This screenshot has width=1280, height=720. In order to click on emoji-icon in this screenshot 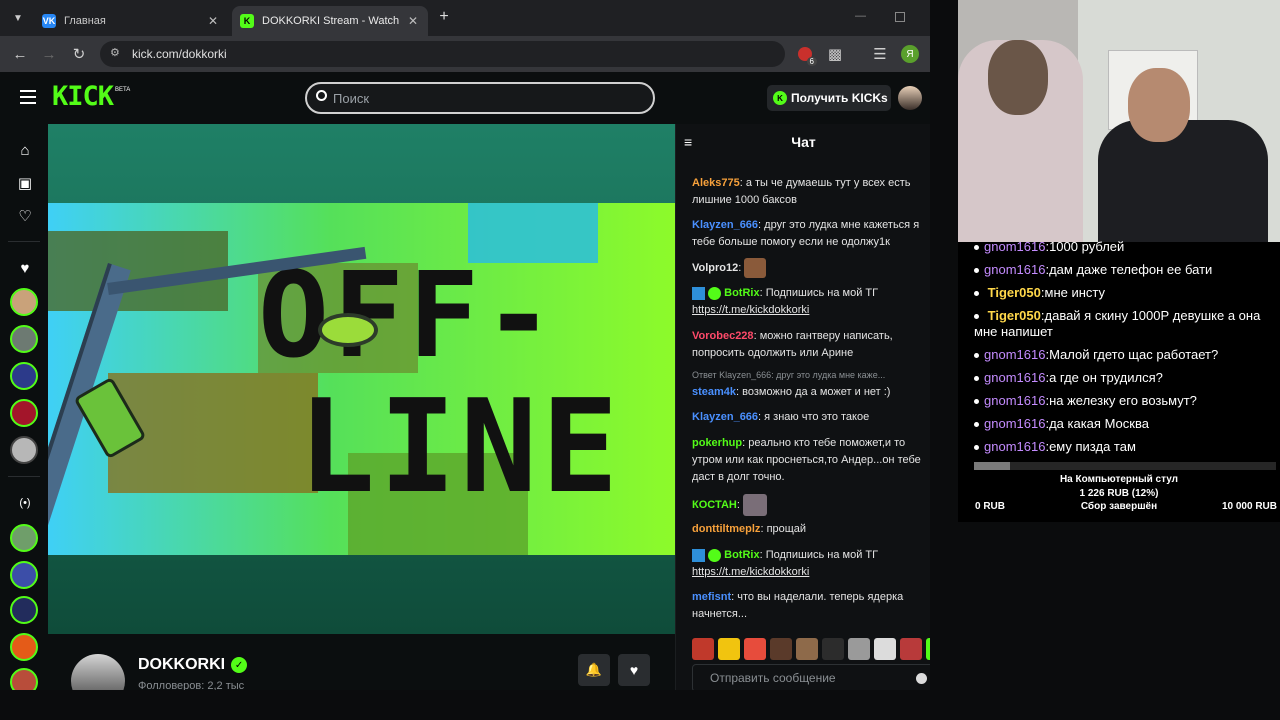, I will do `click(921, 678)`.